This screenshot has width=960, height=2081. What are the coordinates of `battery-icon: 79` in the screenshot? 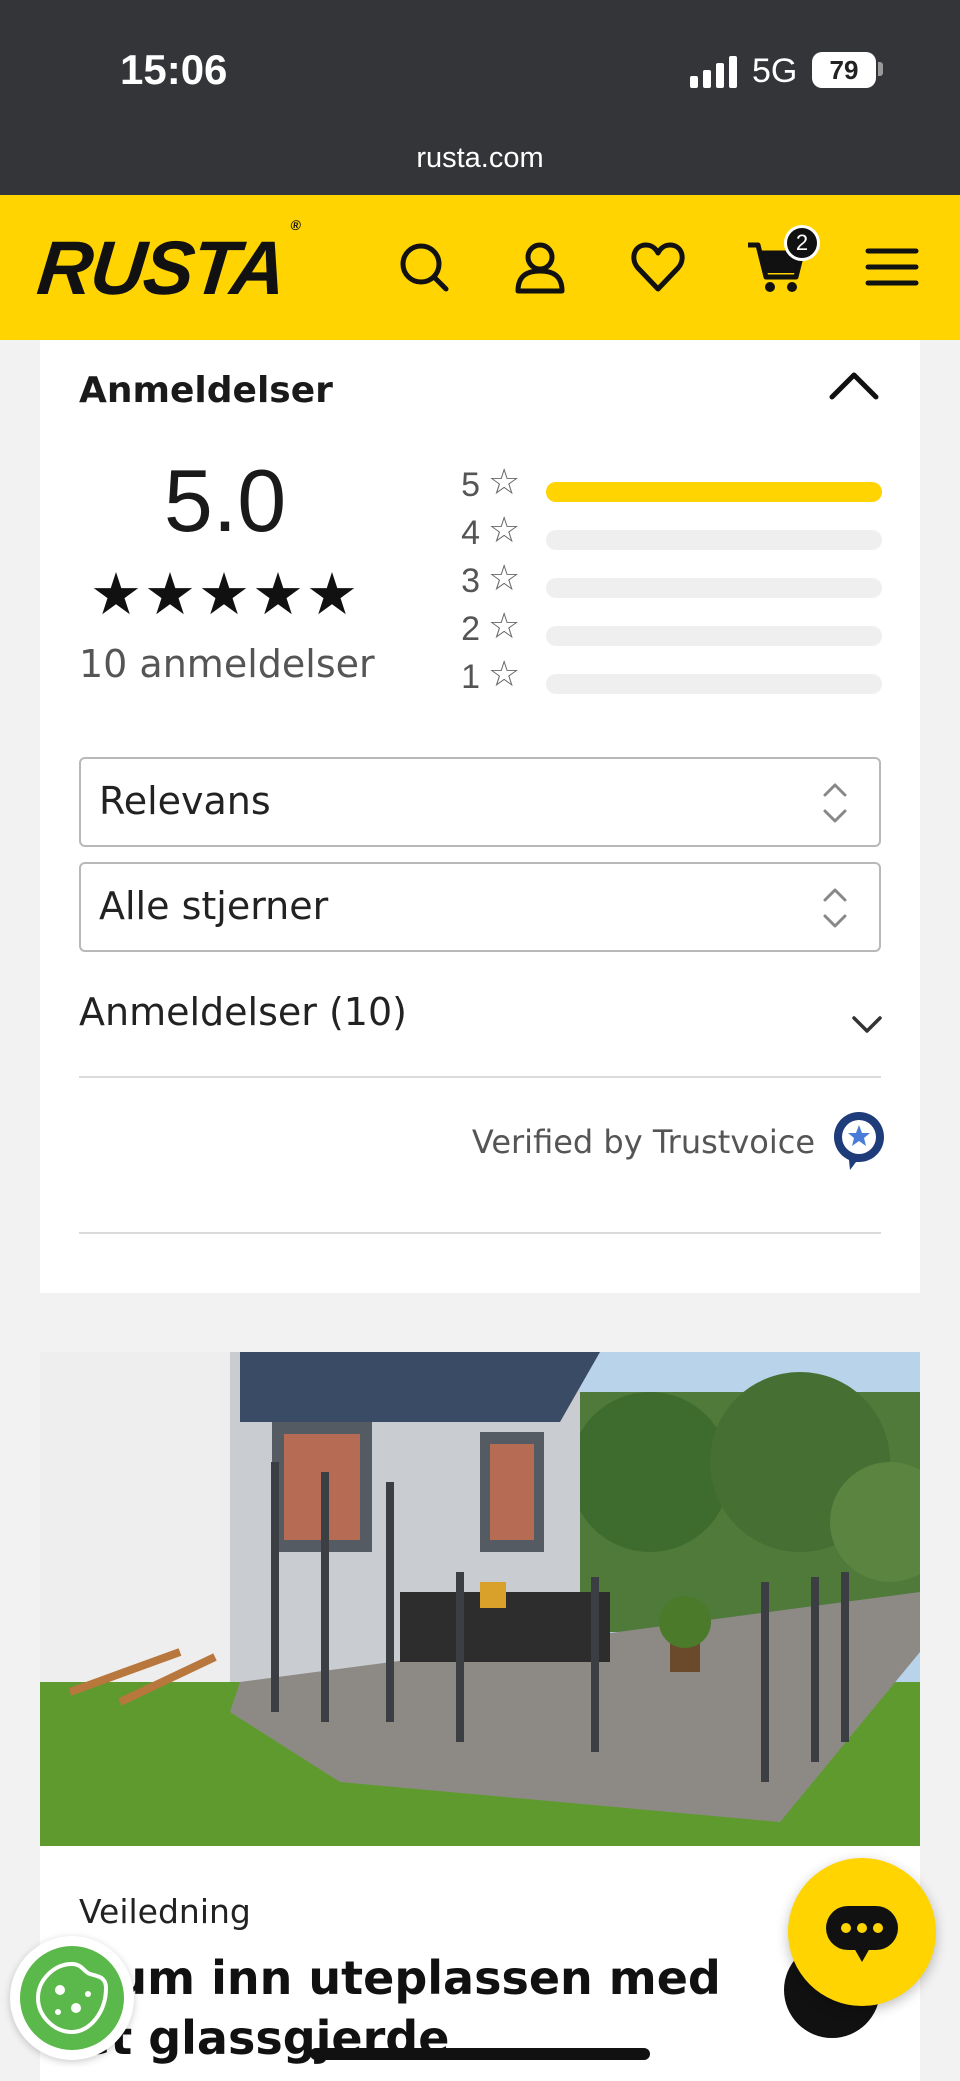 It's located at (844, 70).